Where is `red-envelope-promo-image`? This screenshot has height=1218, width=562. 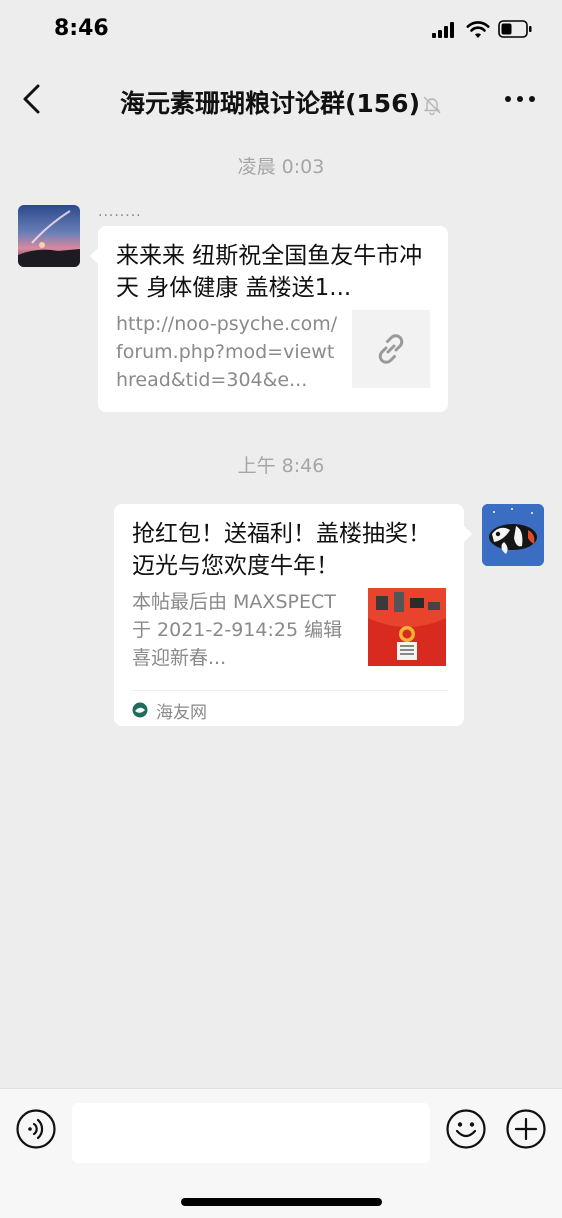 red-envelope-promo-image is located at coordinates (407, 627).